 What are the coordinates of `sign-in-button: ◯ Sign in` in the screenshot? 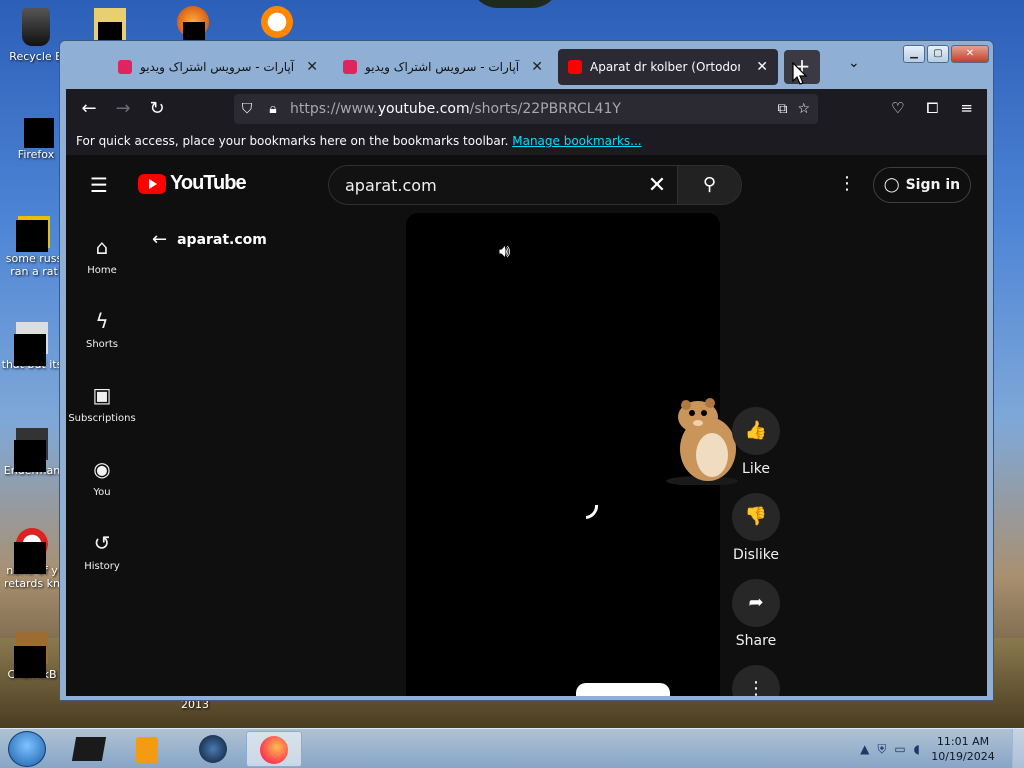 It's located at (922, 185).